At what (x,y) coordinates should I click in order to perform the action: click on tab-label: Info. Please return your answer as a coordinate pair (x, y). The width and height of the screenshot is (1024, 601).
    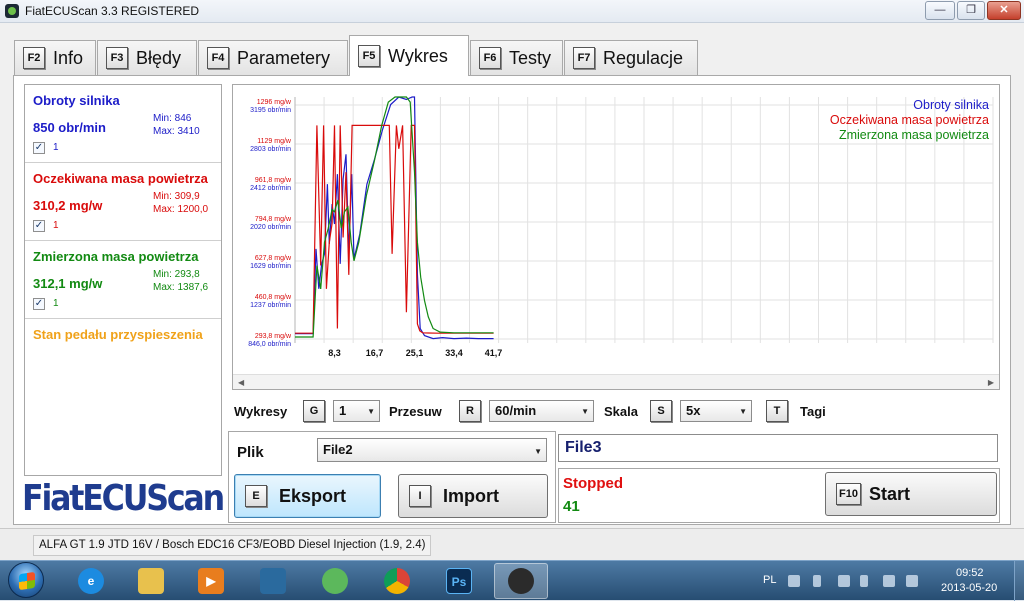
    Looking at the image, I should click on (68, 57).